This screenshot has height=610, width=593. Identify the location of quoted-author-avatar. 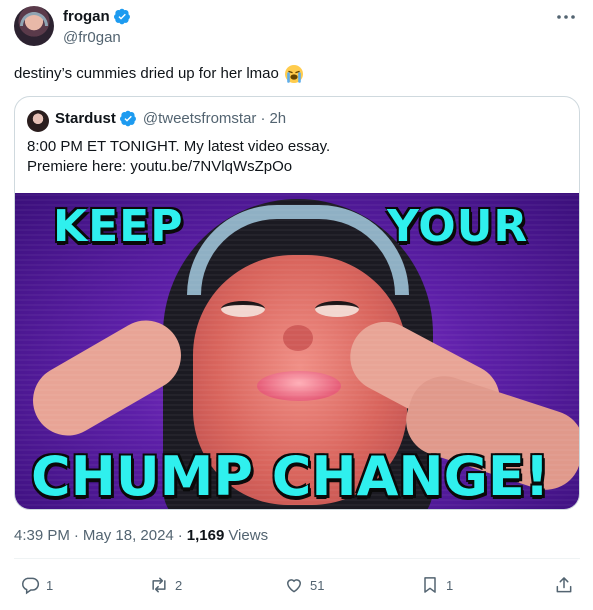
(38, 121).